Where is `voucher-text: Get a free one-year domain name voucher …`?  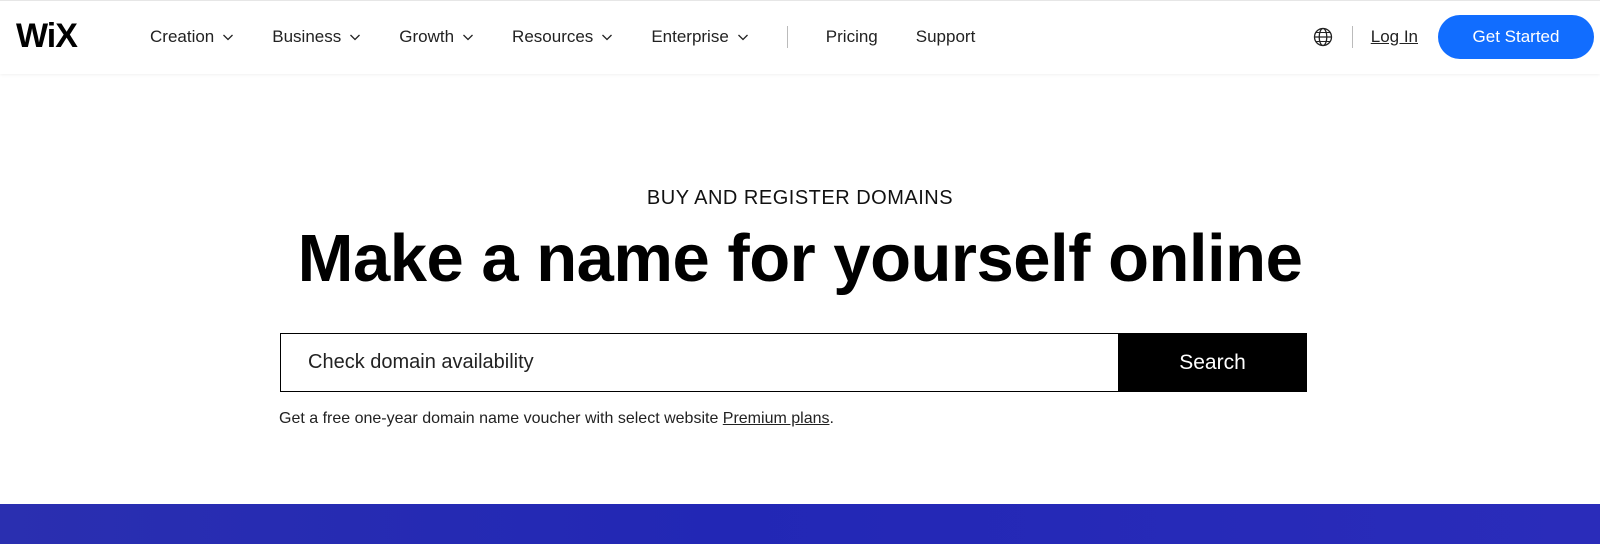 voucher-text: Get a free one-year domain name voucher … is located at coordinates (501, 418).